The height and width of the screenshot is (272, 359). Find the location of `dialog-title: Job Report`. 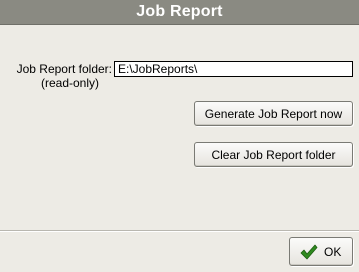

dialog-title: Job Report is located at coordinates (179, 11).